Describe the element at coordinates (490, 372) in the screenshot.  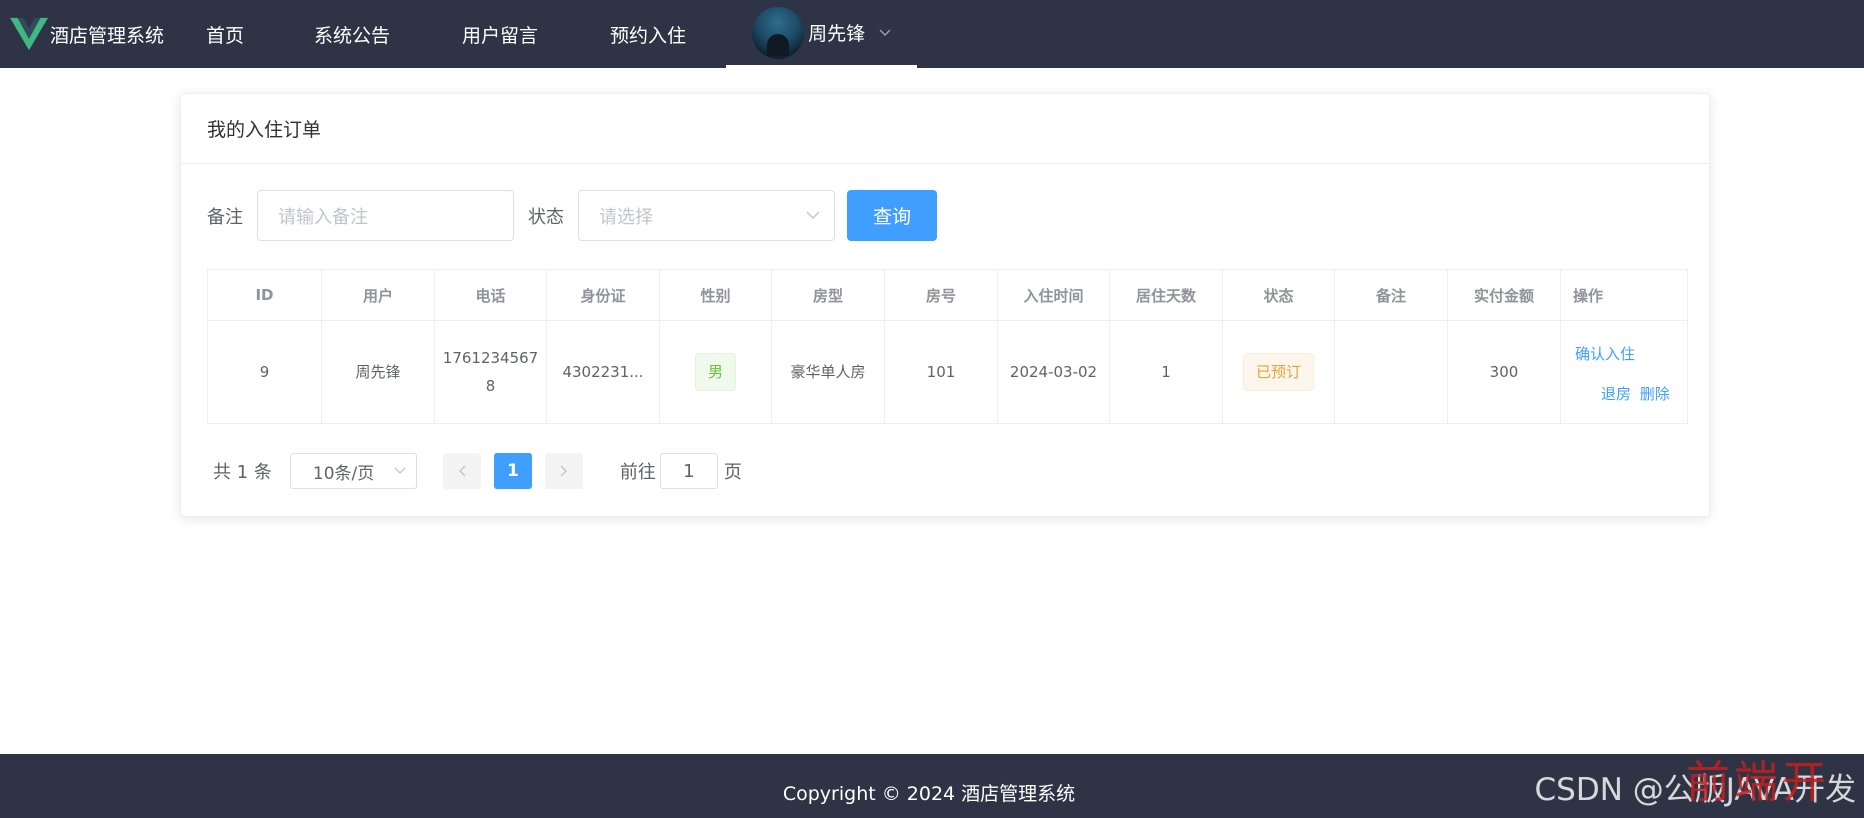
I see `cell-phone: 17612345678` at that location.